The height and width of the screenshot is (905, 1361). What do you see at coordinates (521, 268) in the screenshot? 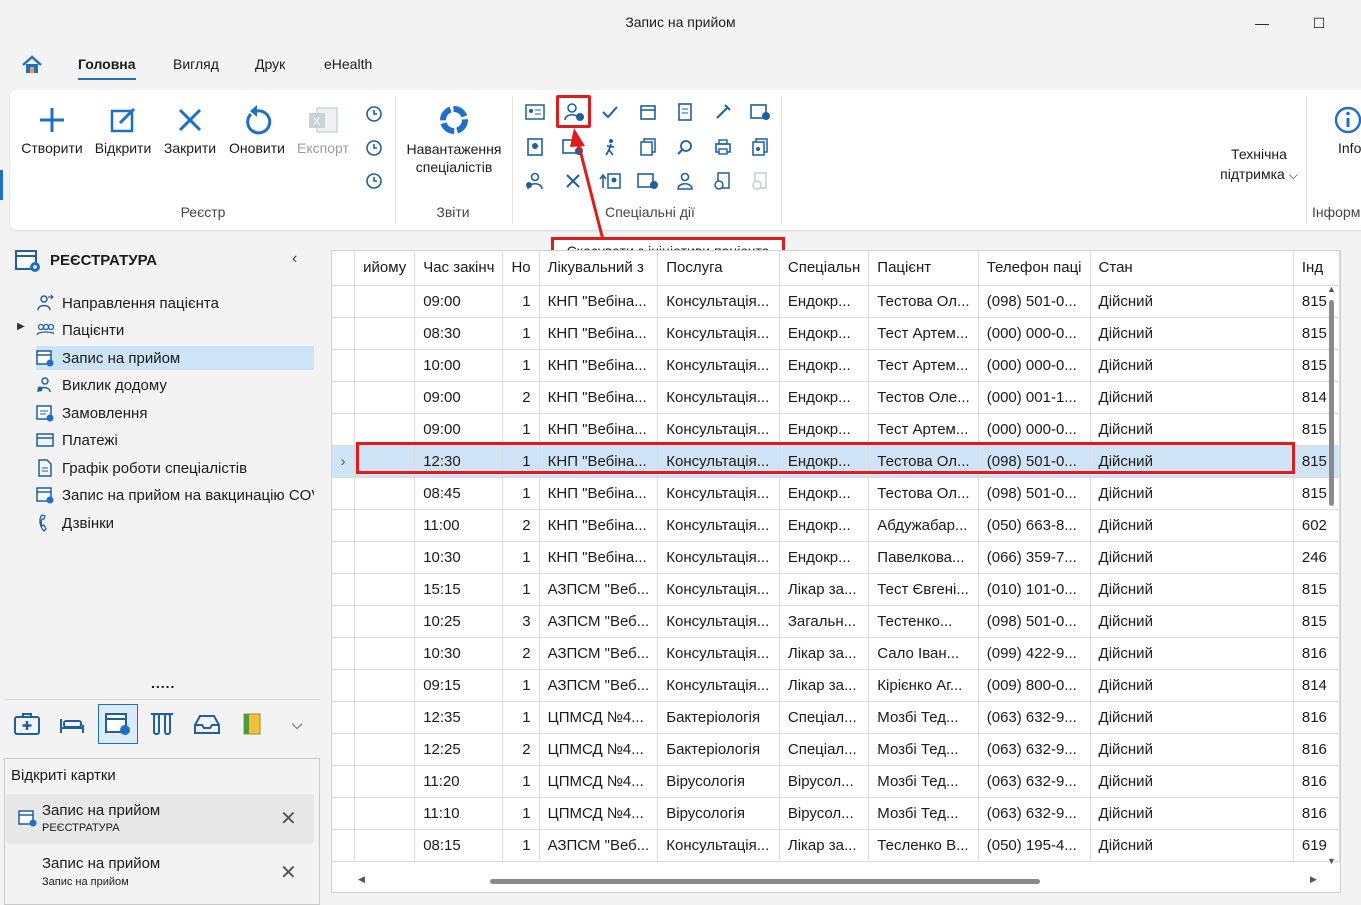
I see `column-header: Но` at bounding box center [521, 268].